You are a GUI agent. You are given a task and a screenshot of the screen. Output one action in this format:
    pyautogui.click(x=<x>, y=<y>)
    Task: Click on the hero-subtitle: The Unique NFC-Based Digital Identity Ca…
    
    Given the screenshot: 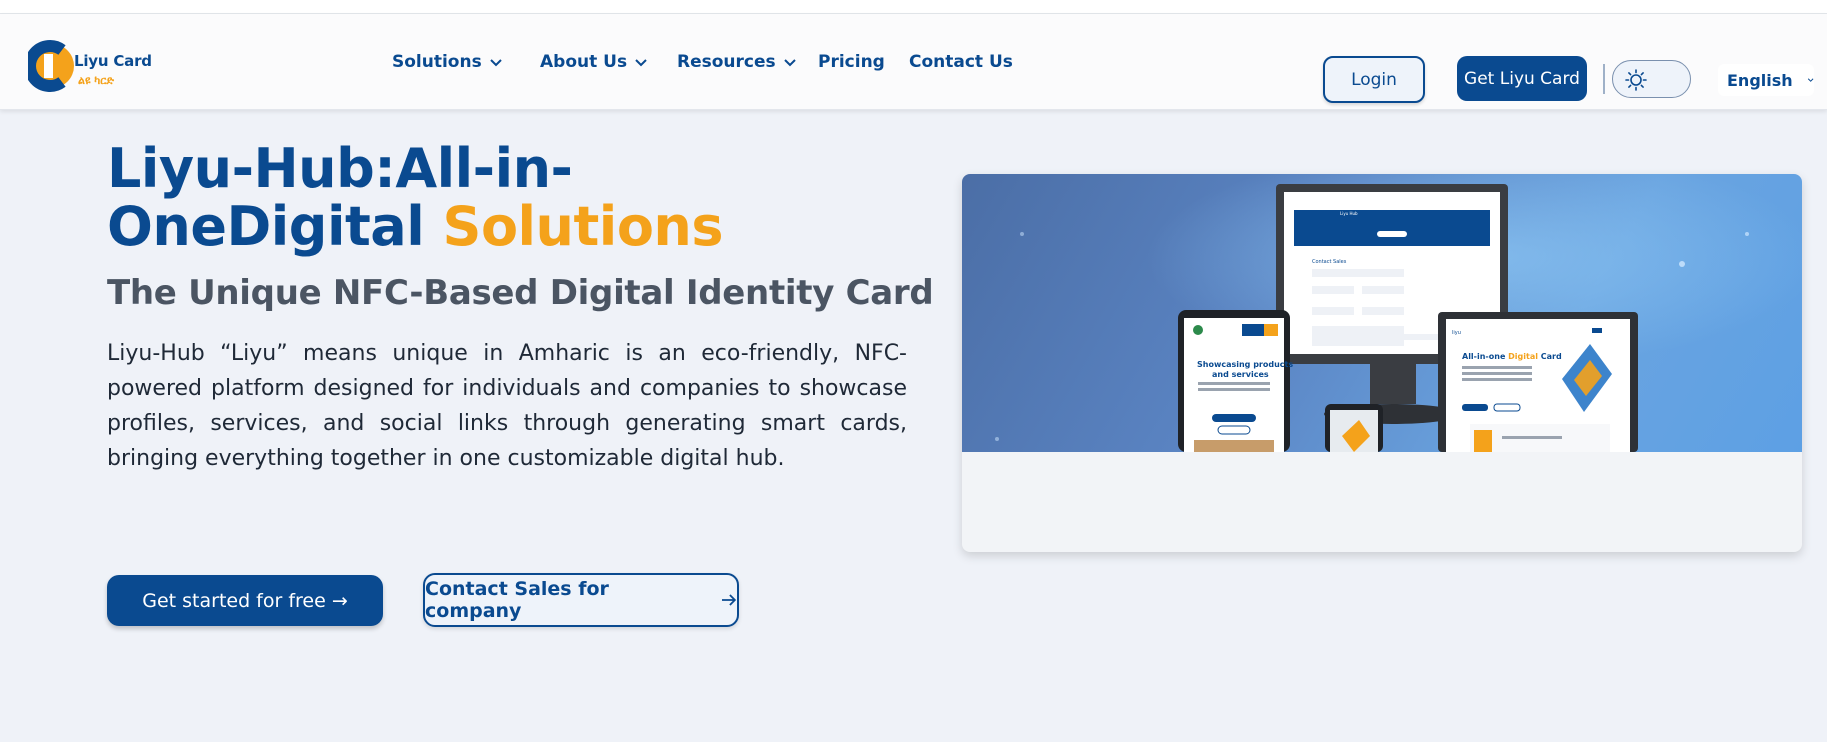 What is the action you would take?
    pyautogui.click(x=520, y=293)
    